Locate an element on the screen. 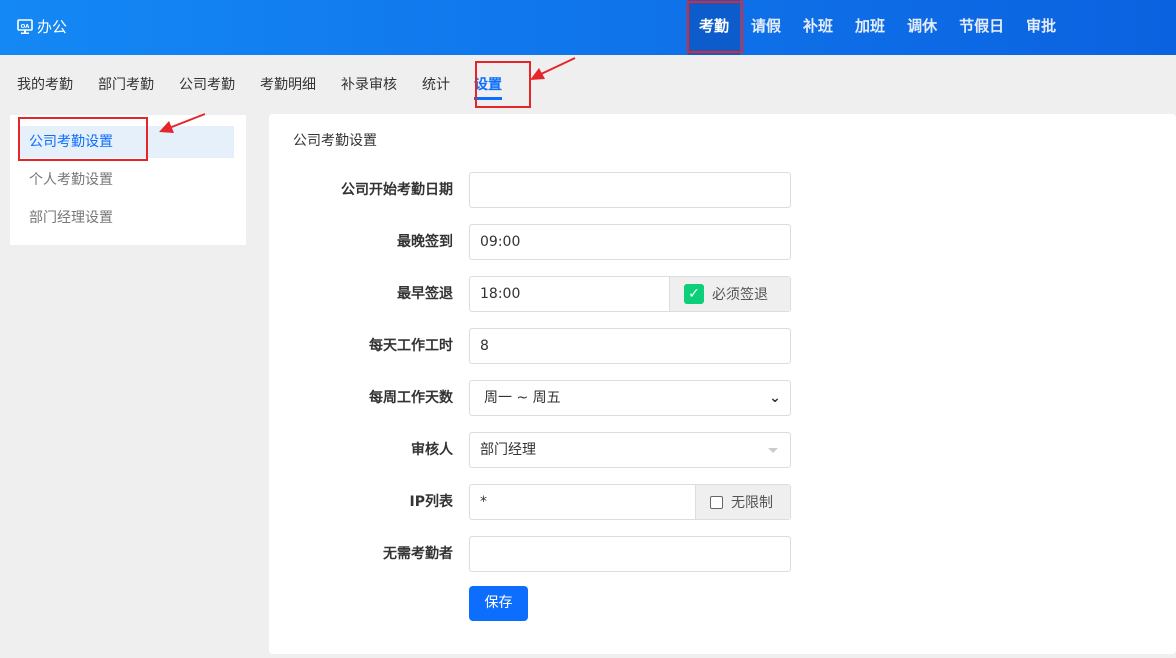 The width and height of the screenshot is (1176, 658). top-nav-attendance: 考勤 is located at coordinates (714, 27).